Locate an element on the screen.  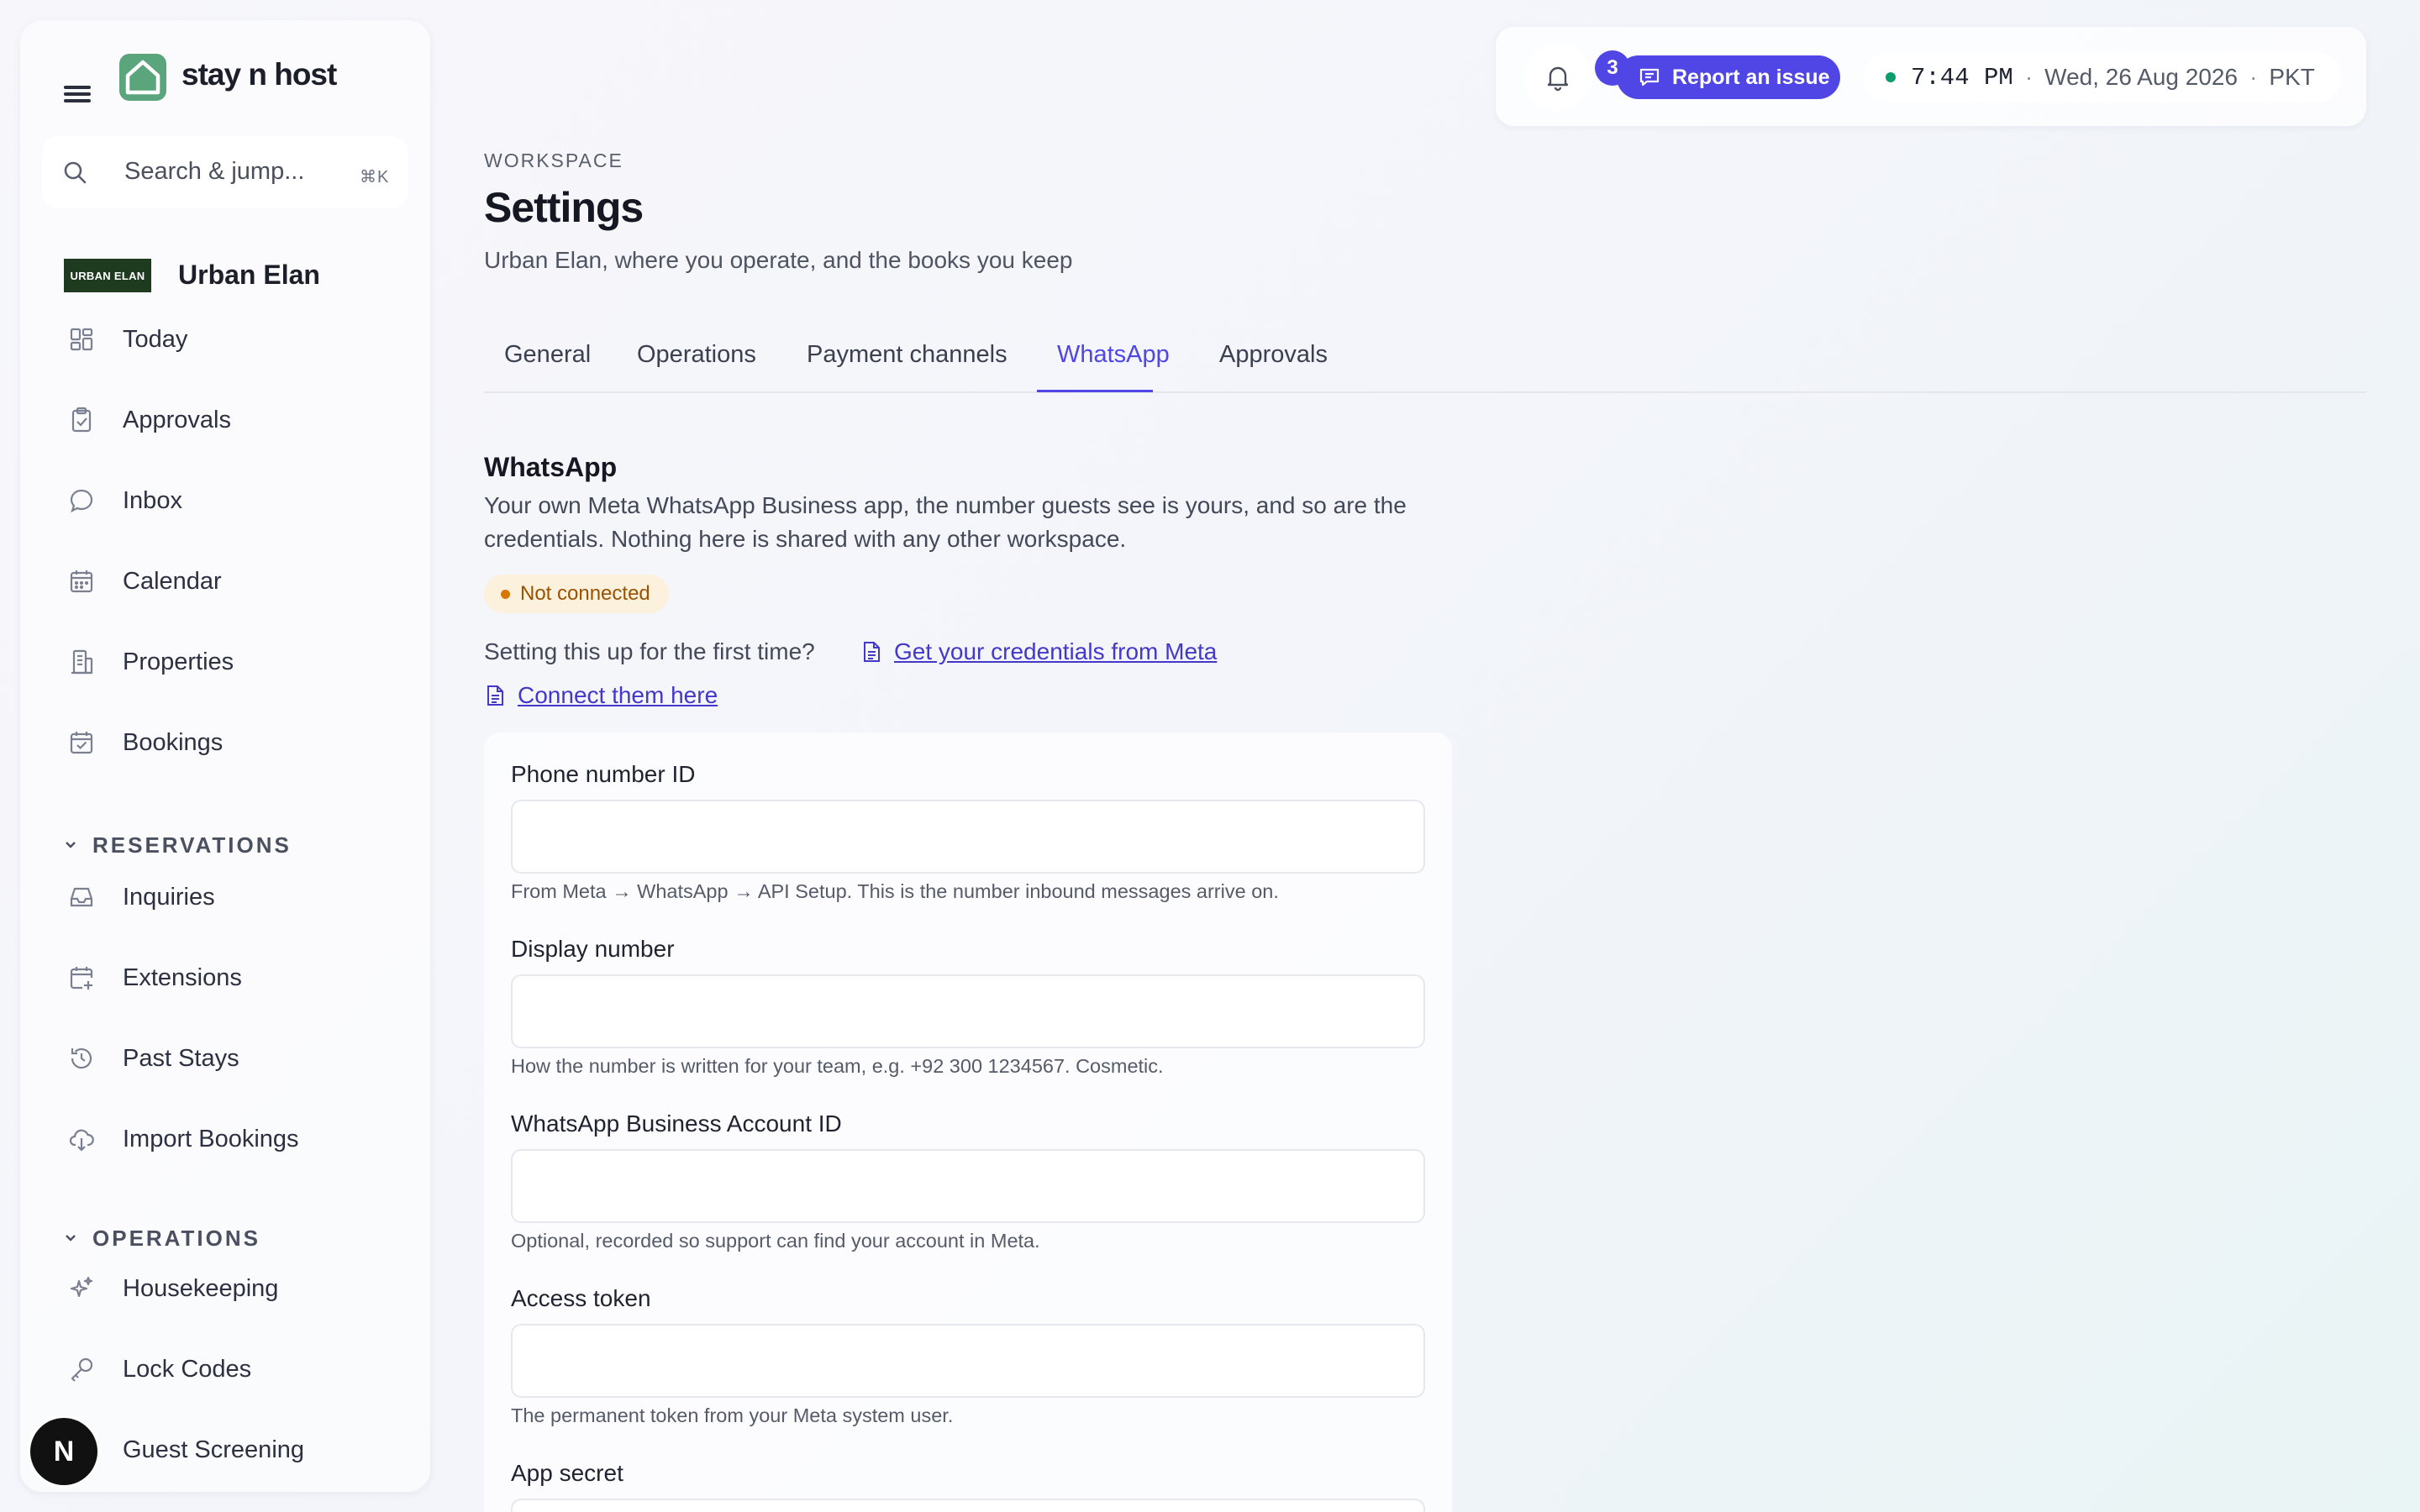
status-text: Not connected is located at coordinates (585, 593).